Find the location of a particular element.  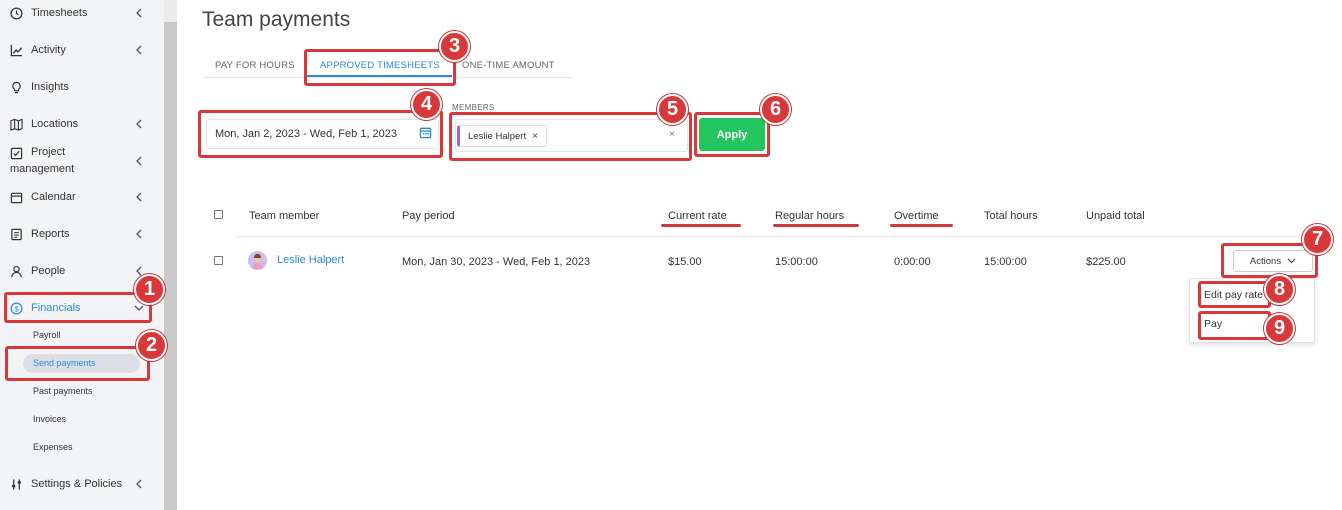

annotation-box-tab is located at coordinates (380, 67).